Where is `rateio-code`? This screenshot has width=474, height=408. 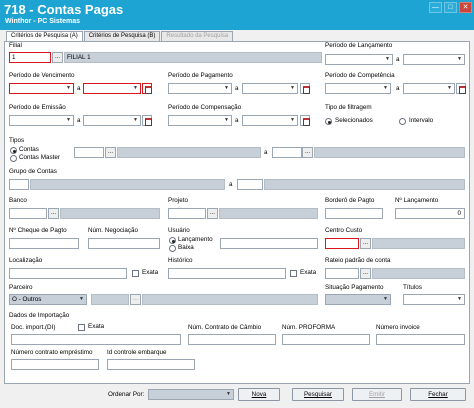
rateio-code is located at coordinates (342, 273).